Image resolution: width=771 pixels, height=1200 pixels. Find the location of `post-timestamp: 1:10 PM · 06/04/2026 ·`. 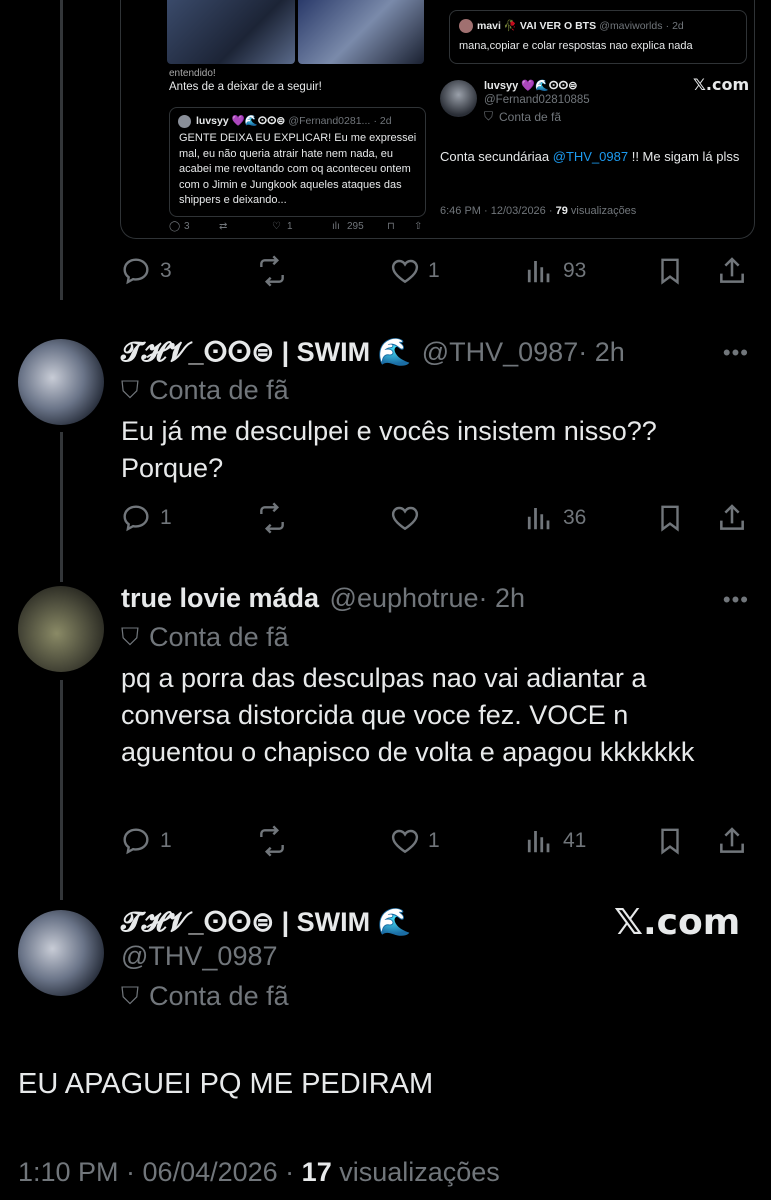

post-timestamp: 1:10 PM · 06/04/2026 · is located at coordinates (160, 1172).